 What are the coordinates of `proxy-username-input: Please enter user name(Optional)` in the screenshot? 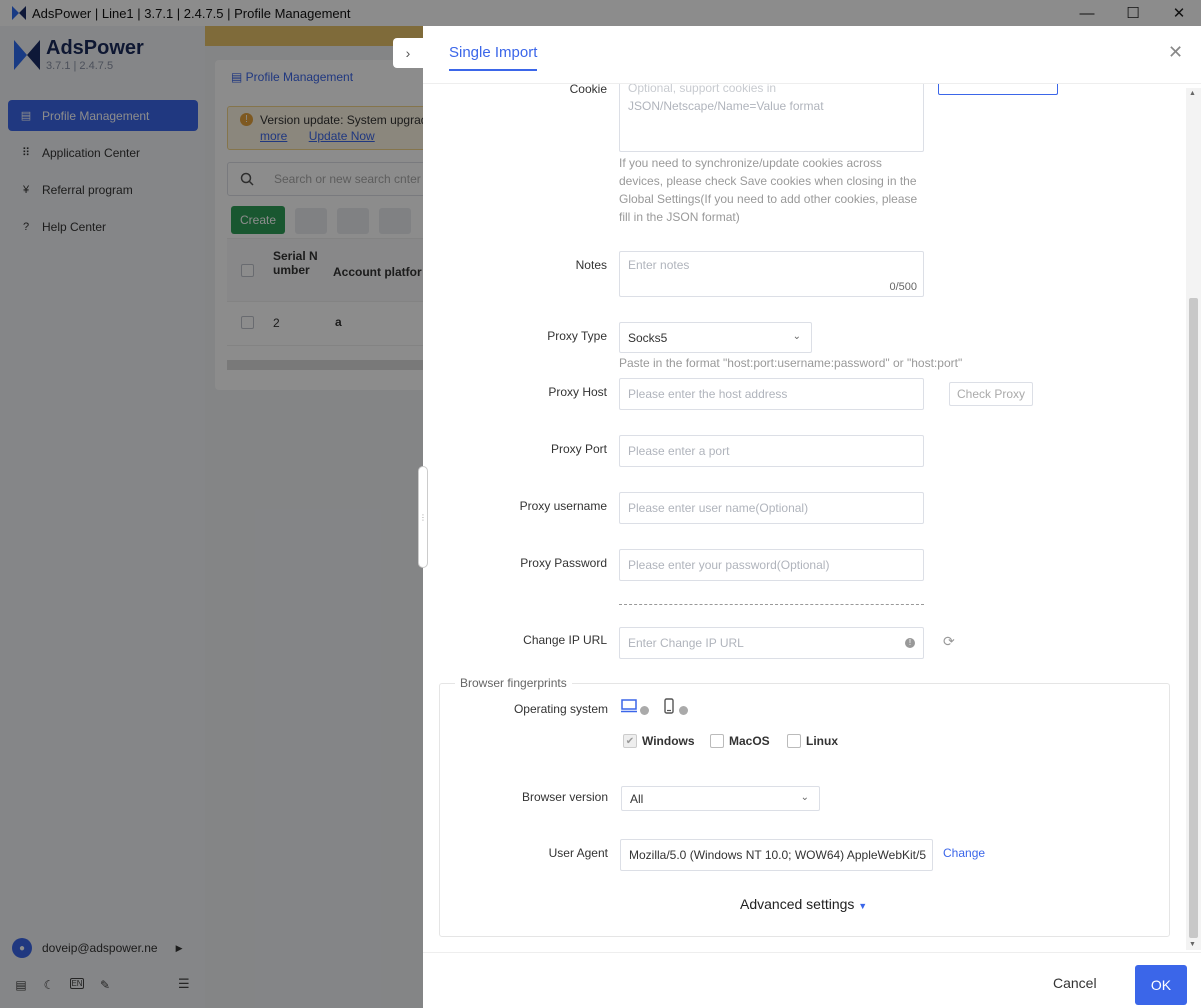 It's located at (771, 508).